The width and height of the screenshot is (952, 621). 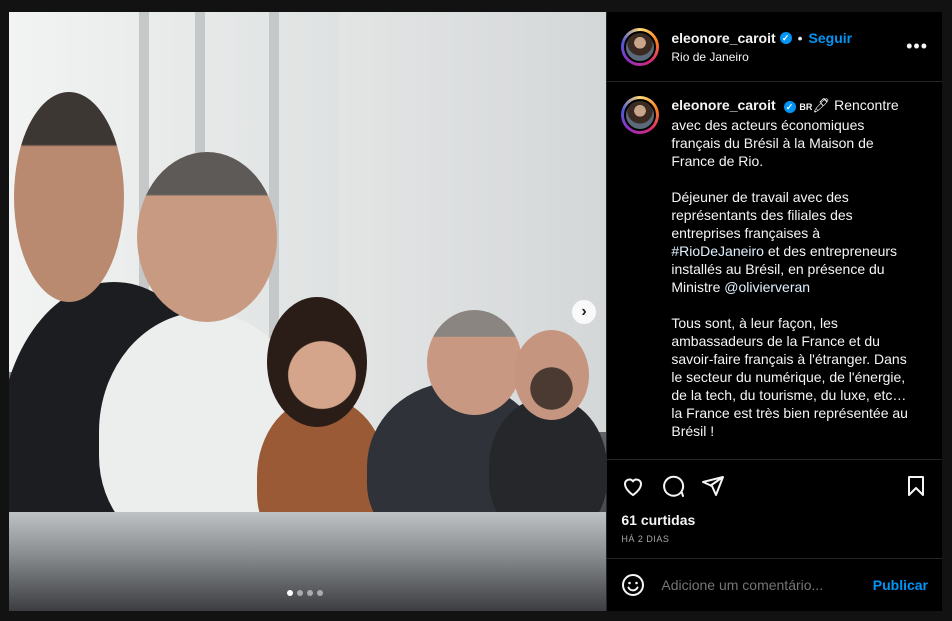 I want to click on username: eleonore_caroit, so click(x=723, y=38).